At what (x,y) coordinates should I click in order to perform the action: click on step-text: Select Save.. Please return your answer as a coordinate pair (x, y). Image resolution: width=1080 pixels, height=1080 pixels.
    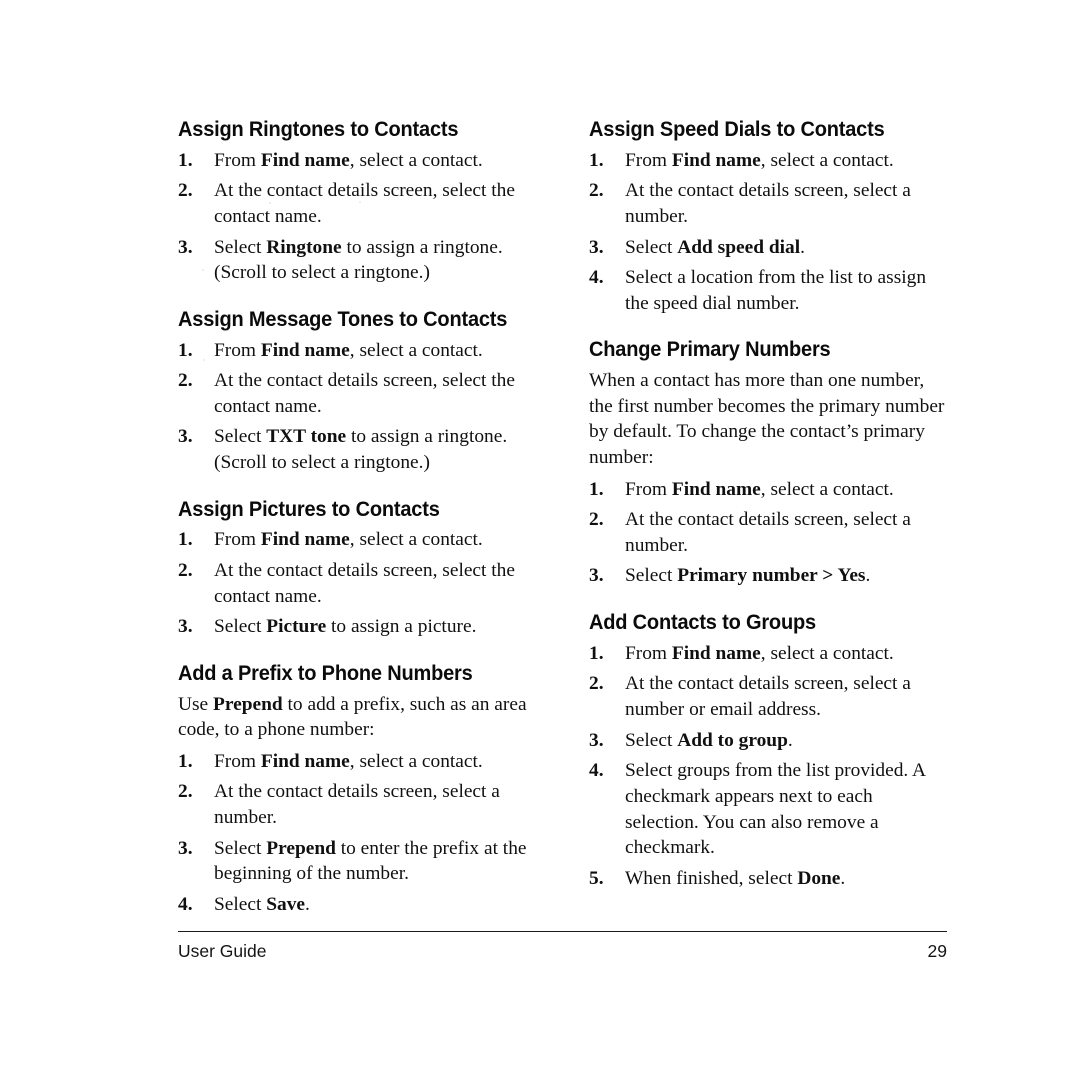
    Looking at the image, I should click on (375, 905).